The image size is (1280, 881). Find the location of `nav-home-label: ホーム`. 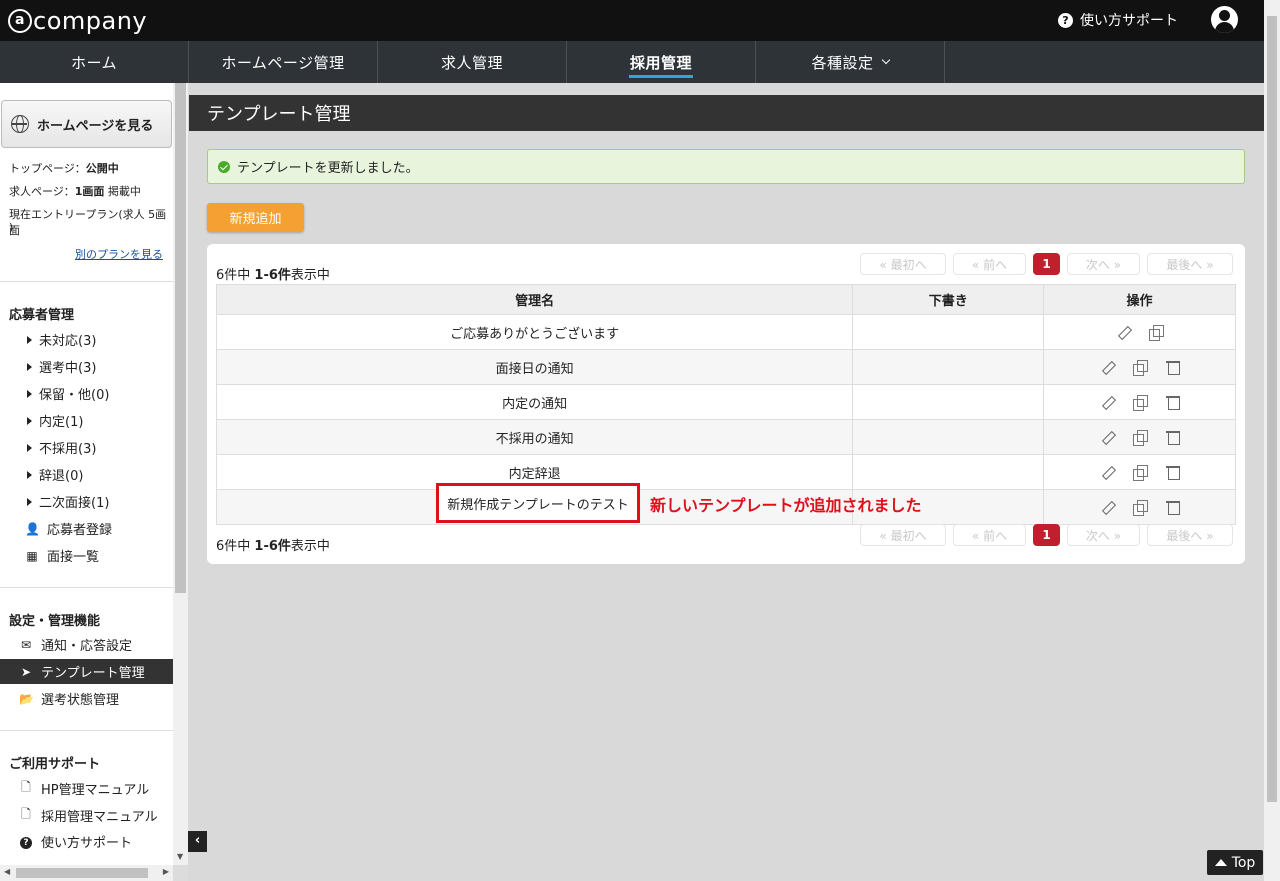

nav-home-label: ホーム is located at coordinates (94, 62).